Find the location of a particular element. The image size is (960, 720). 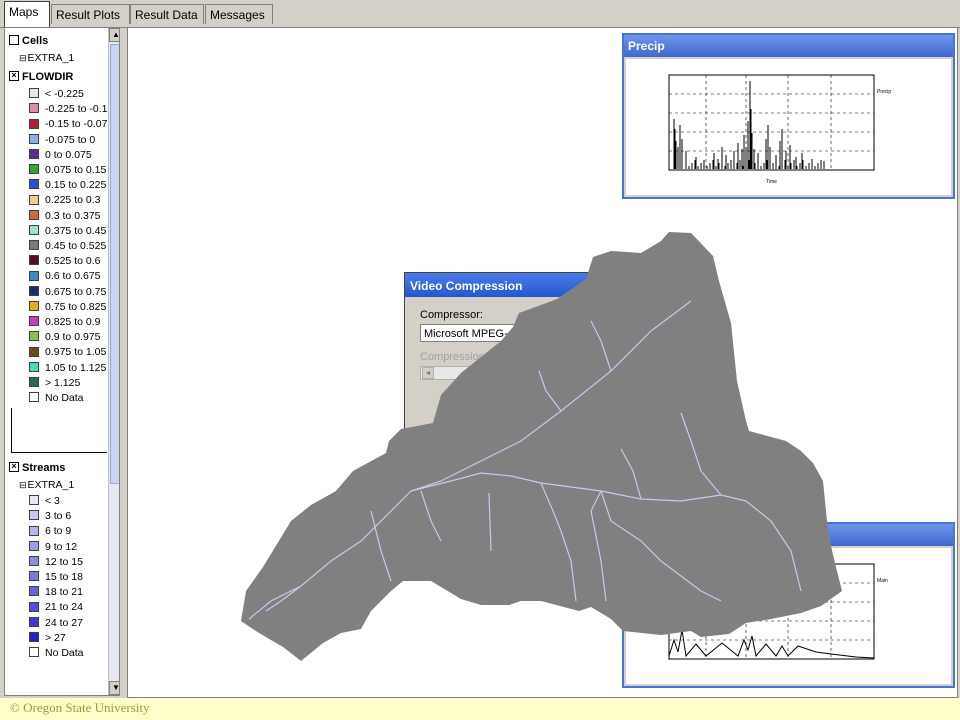

flowdir-legend-item: 0.075 to 0.15 is located at coordinates (67, 170).